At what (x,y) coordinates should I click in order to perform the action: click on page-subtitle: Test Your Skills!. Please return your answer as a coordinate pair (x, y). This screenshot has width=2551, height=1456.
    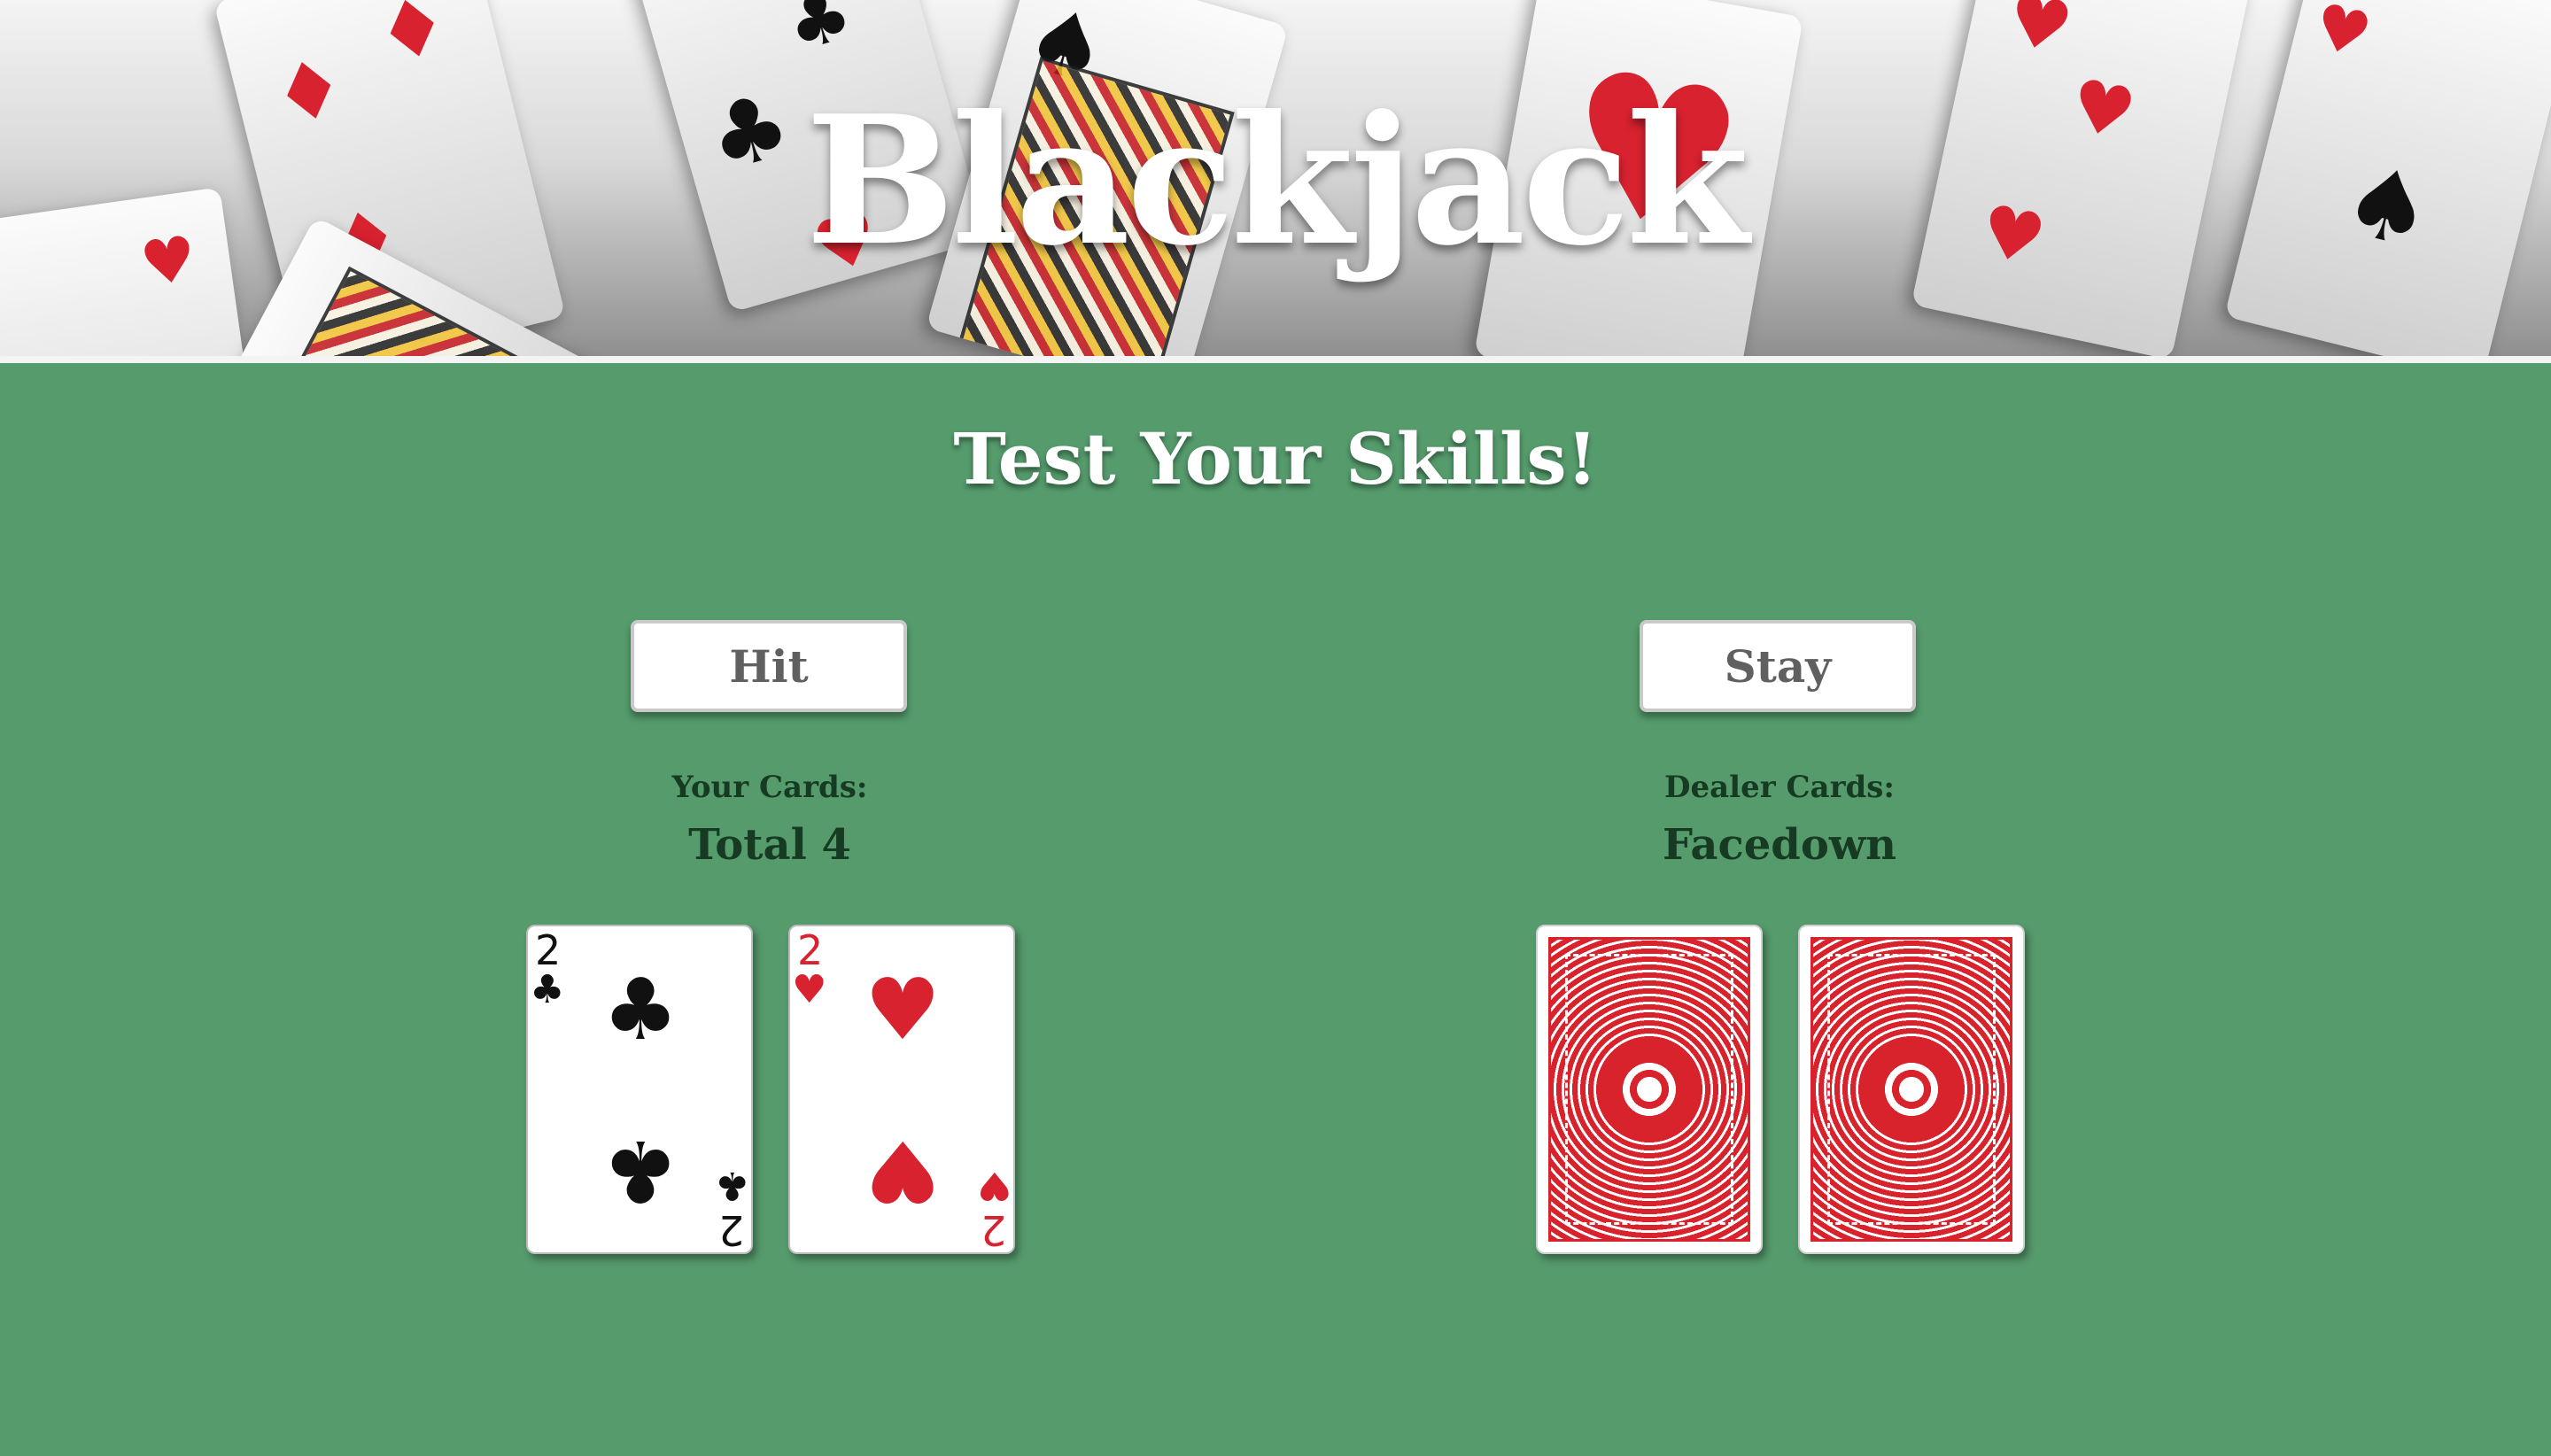
    Looking at the image, I should click on (1275, 459).